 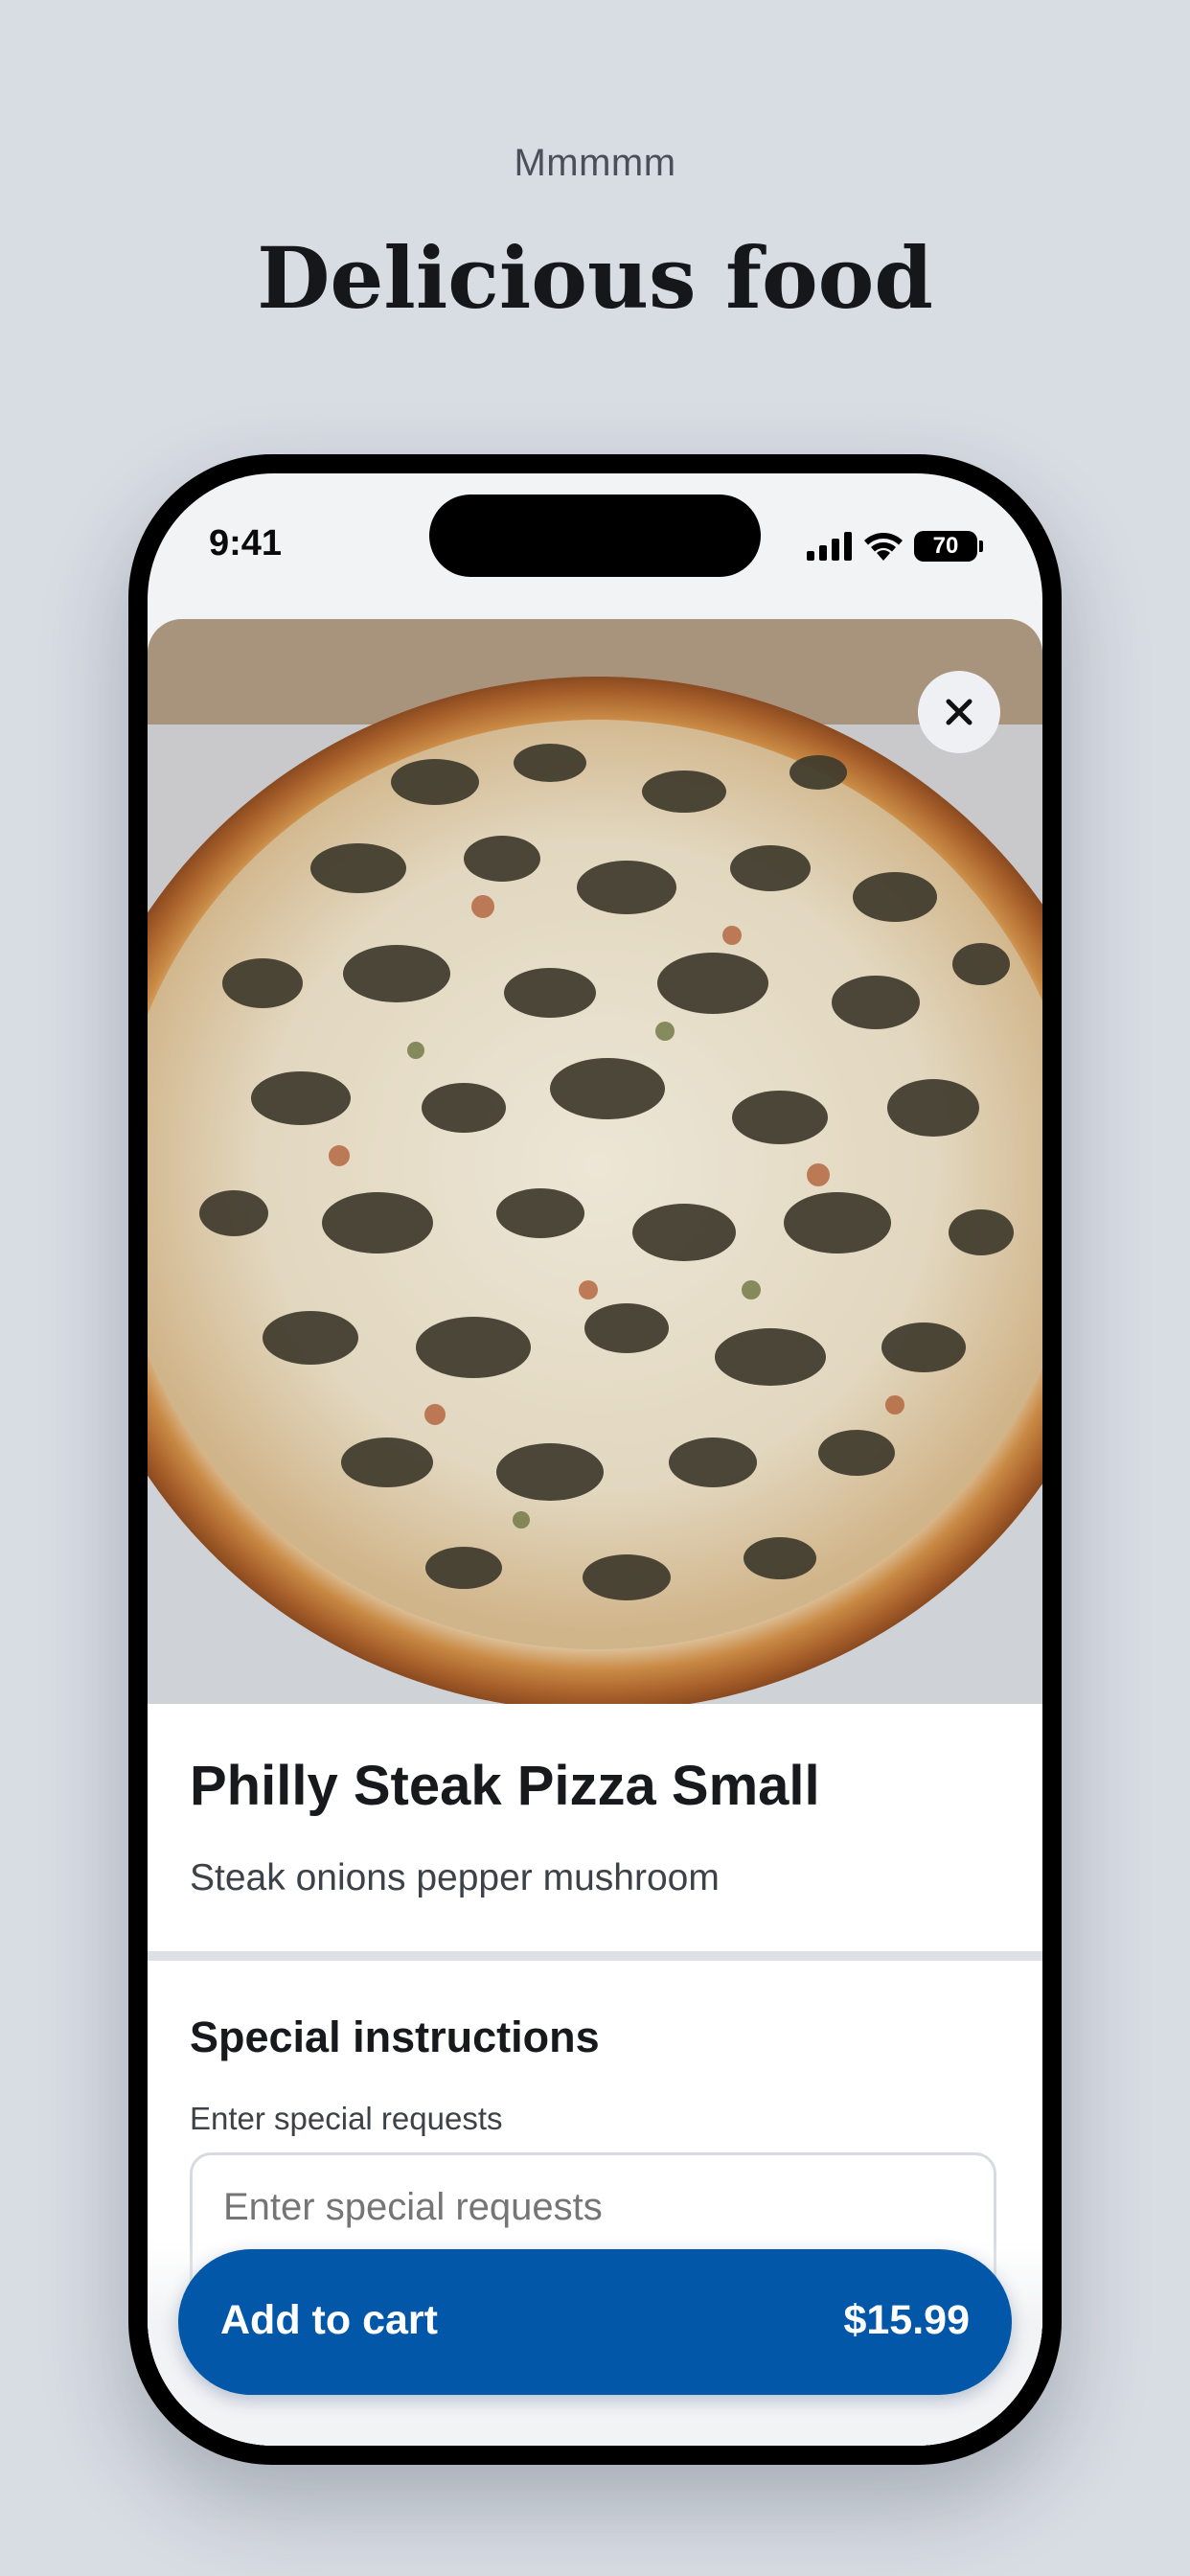 What do you see at coordinates (906, 2320) in the screenshot?
I see `cart-price: $15.99` at bounding box center [906, 2320].